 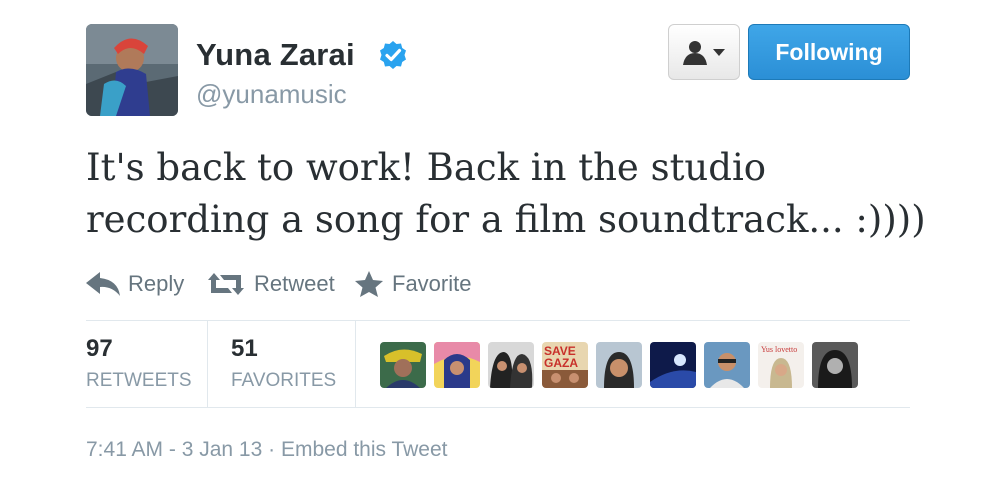 I want to click on embed-tweet-link: Embed this Tweet, so click(x=364, y=449).